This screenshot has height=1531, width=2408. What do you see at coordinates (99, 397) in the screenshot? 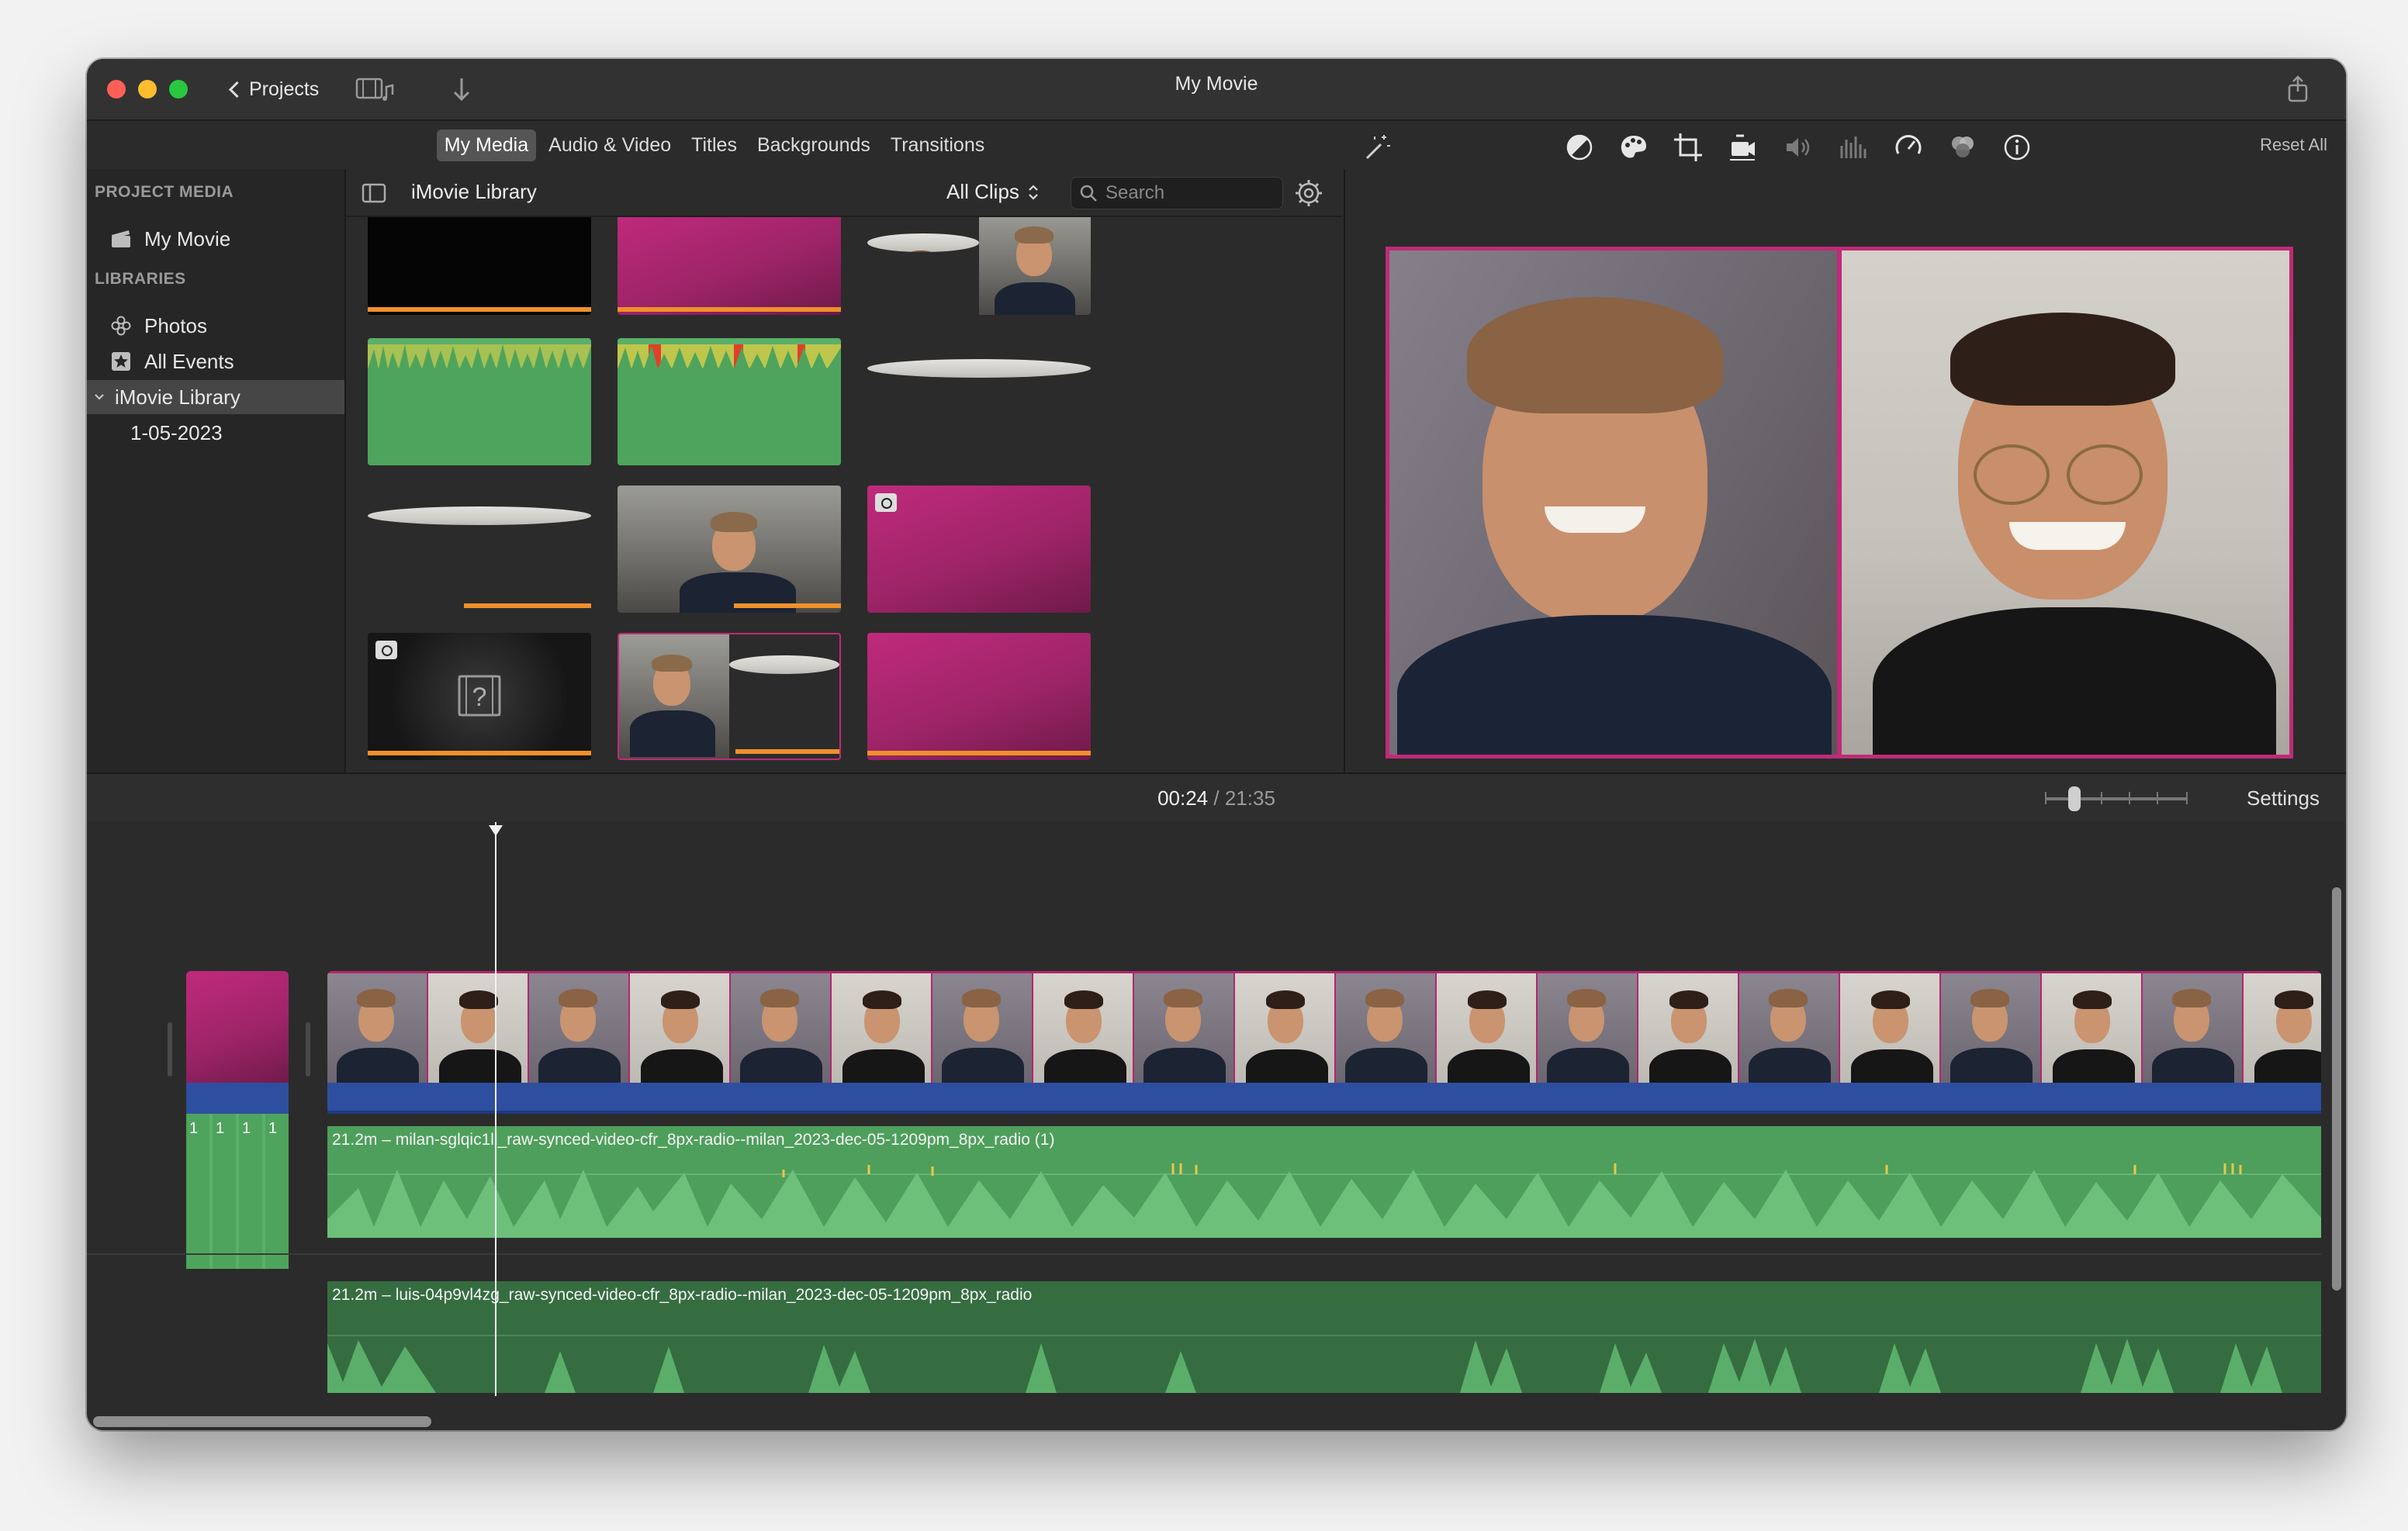
I see `disclosure-icon` at bounding box center [99, 397].